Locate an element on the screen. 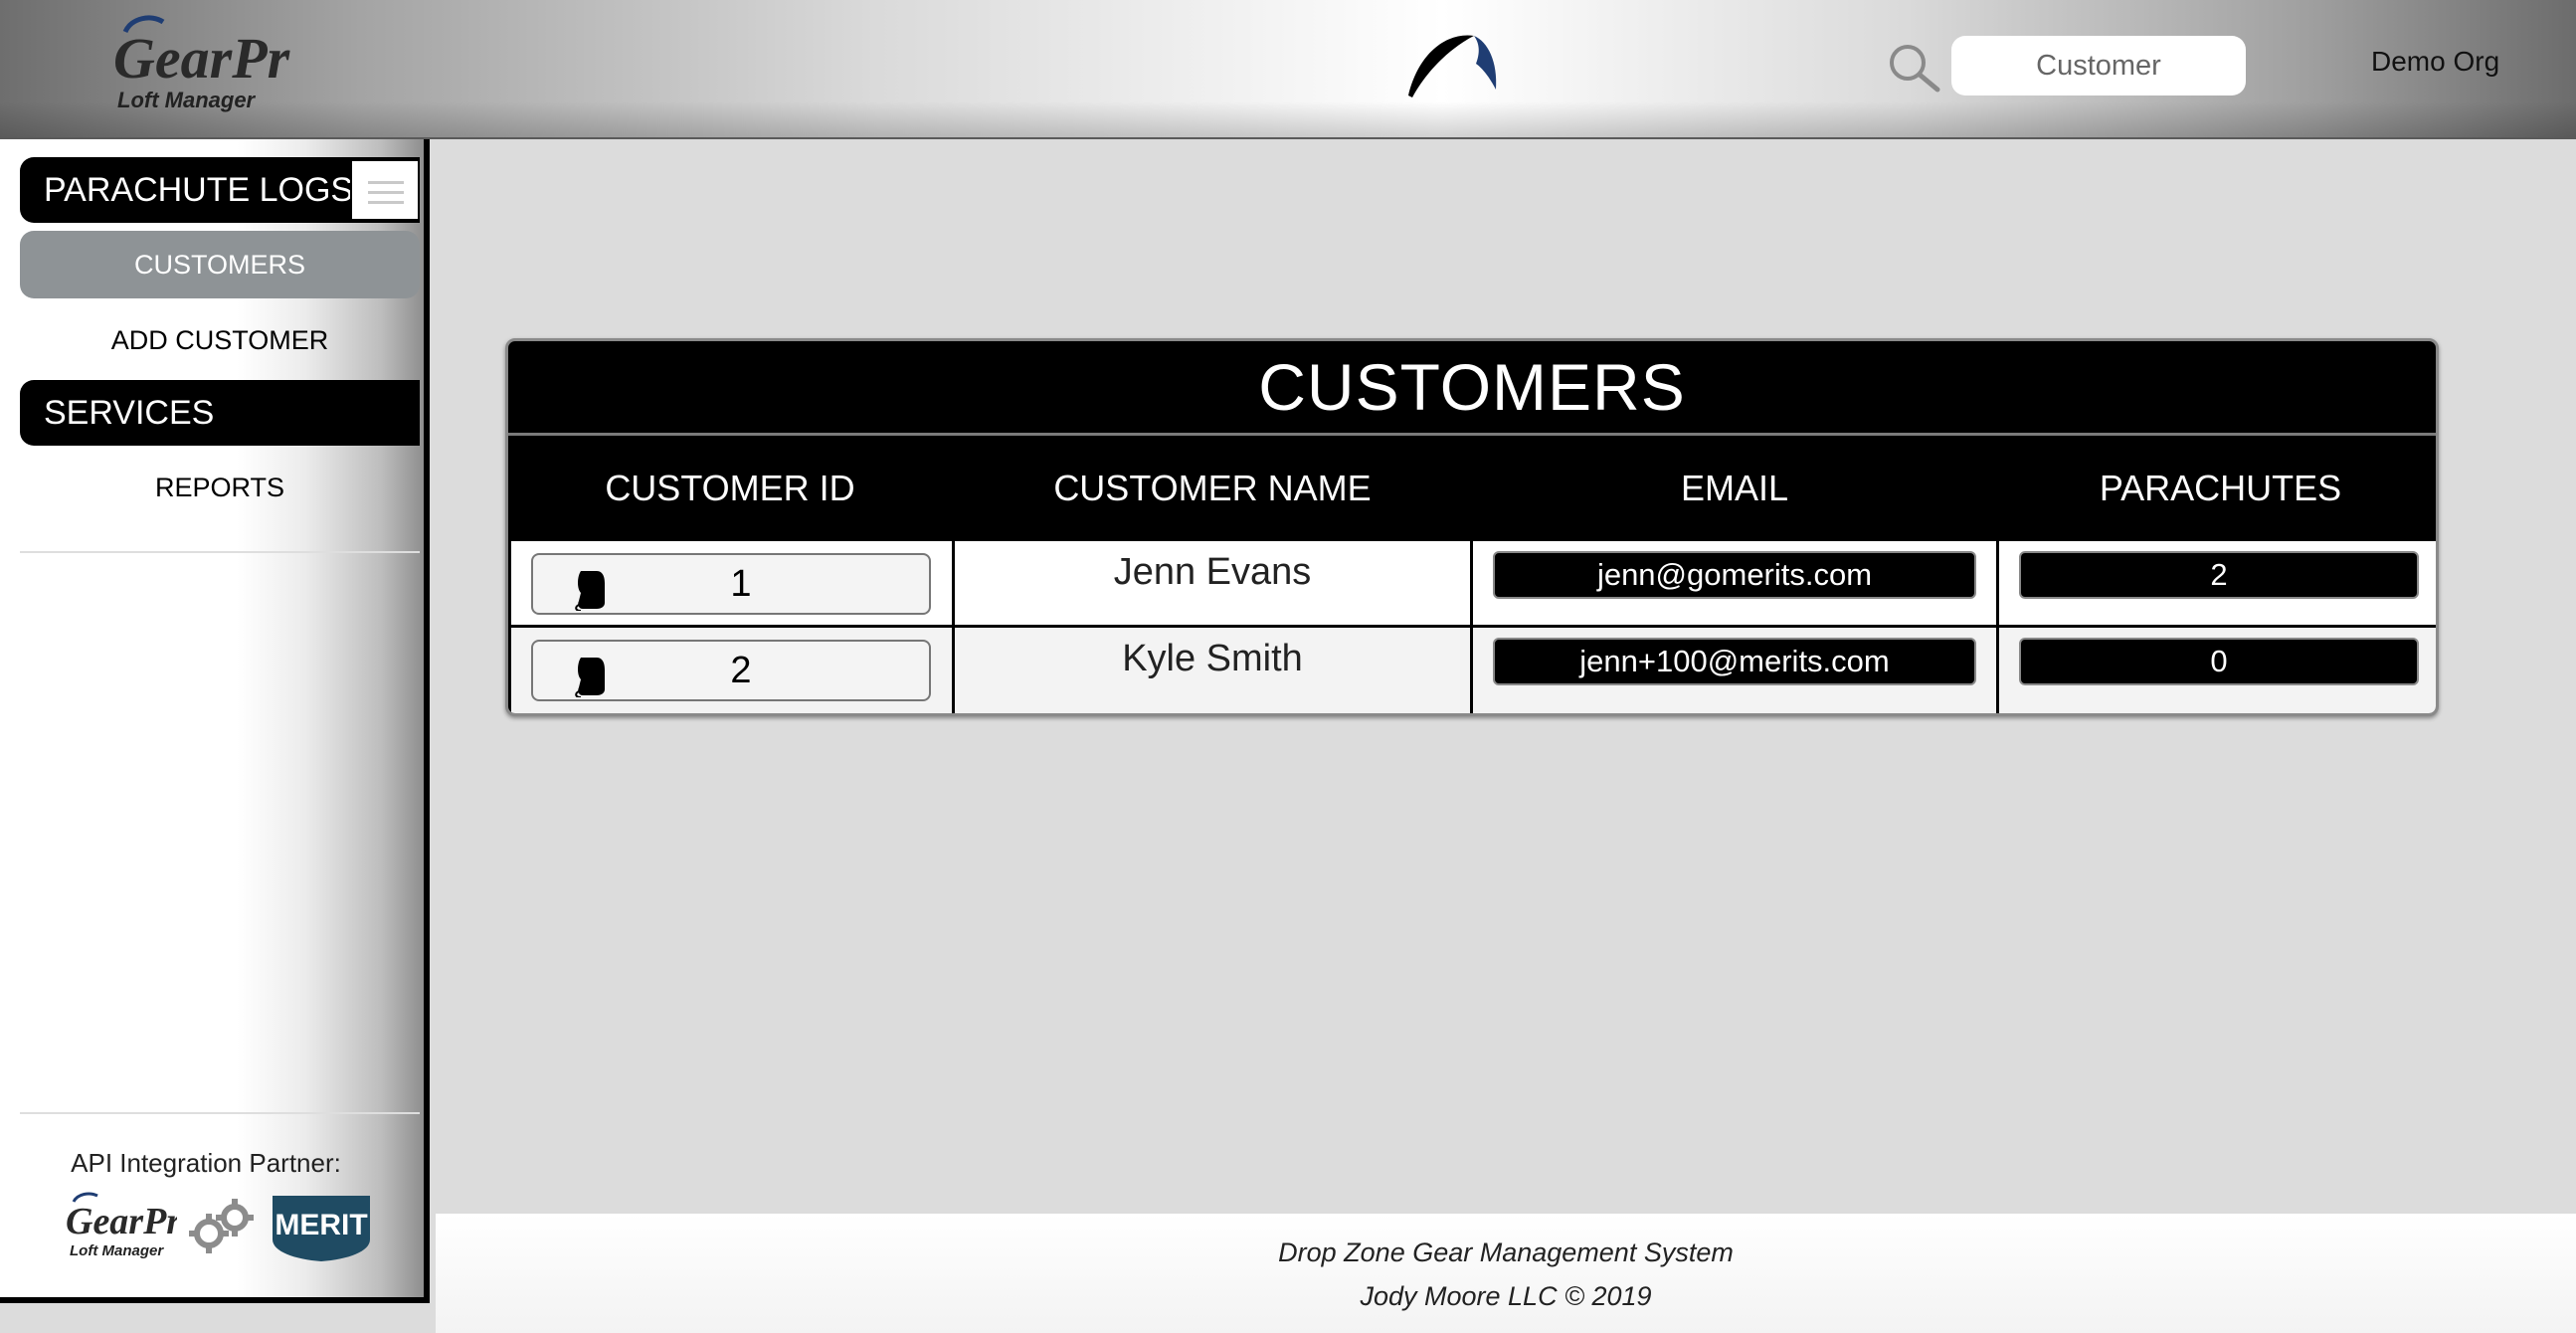  column-header-customer-name: CUSTOMER NAME is located at coordinates (1212, 488).